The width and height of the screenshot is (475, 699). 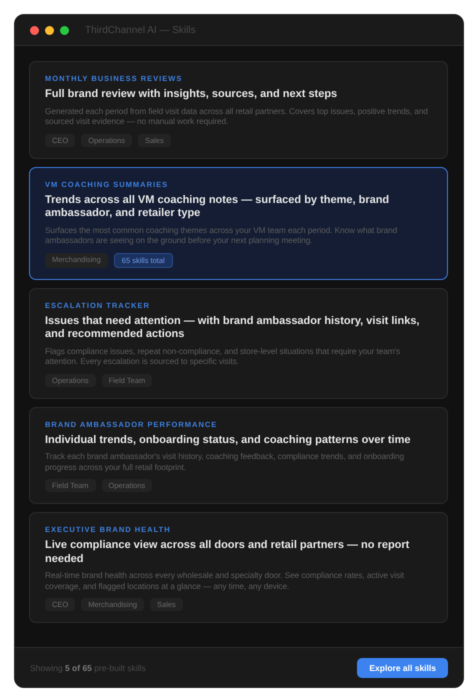 What do you see at coordinates (191, 95) in the screenshot?
I see `card-title: Full brand review with insights, sources, and next steps` at bounding box center [191, 95].